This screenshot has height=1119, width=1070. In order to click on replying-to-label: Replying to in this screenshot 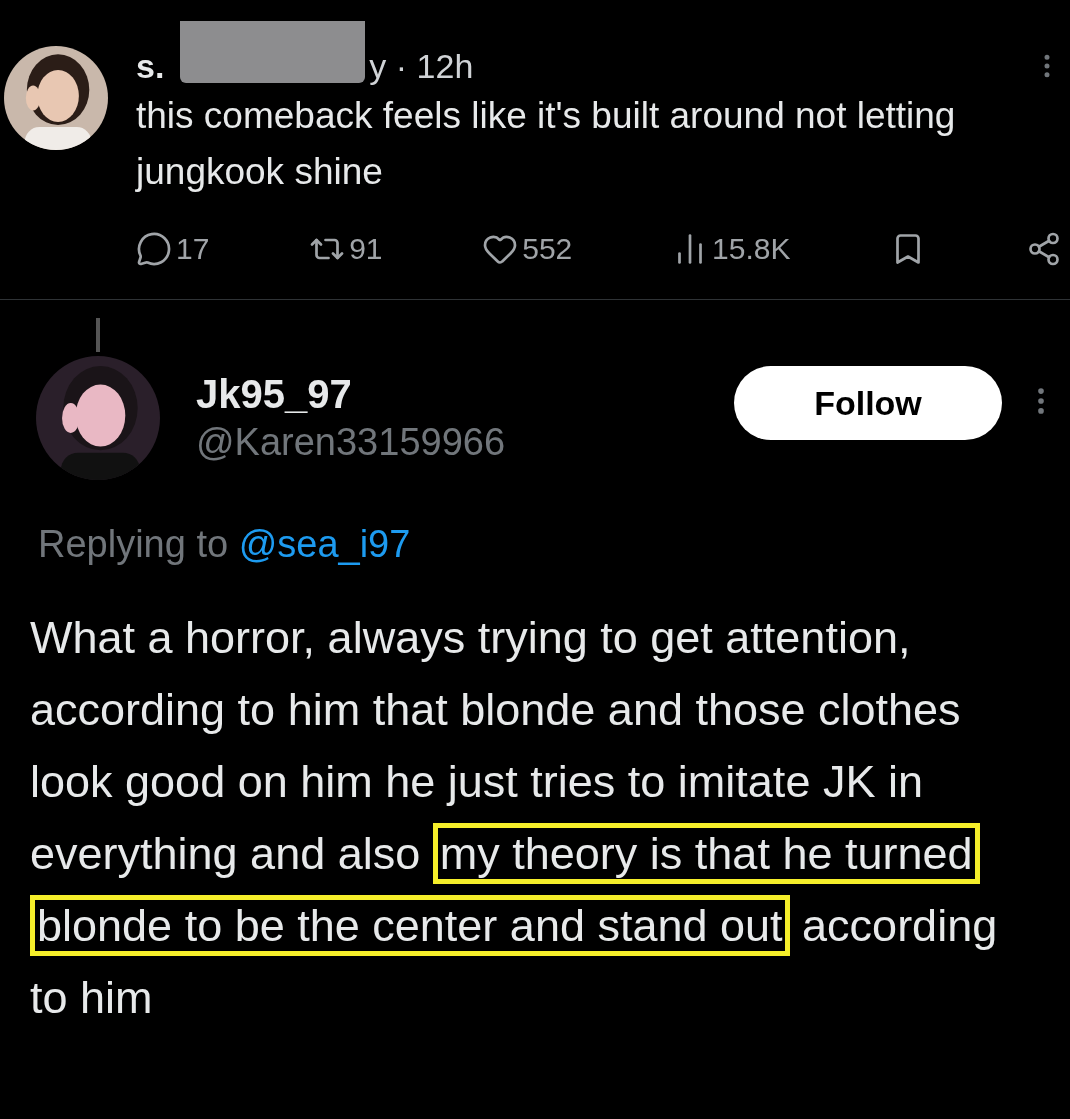, I will do `click(134, 544)`.